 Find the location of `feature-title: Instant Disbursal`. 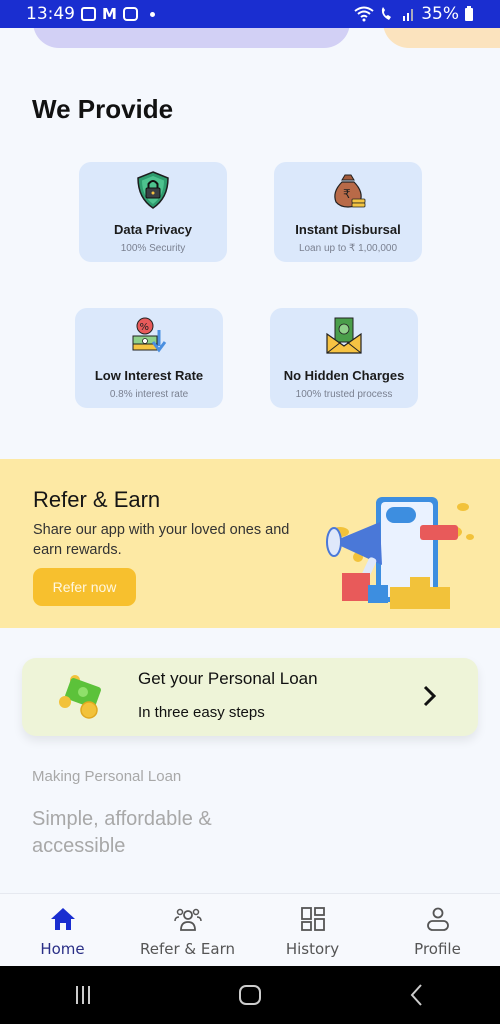

feature-title: Instant Disbursal is located at coordinates (348, 229).